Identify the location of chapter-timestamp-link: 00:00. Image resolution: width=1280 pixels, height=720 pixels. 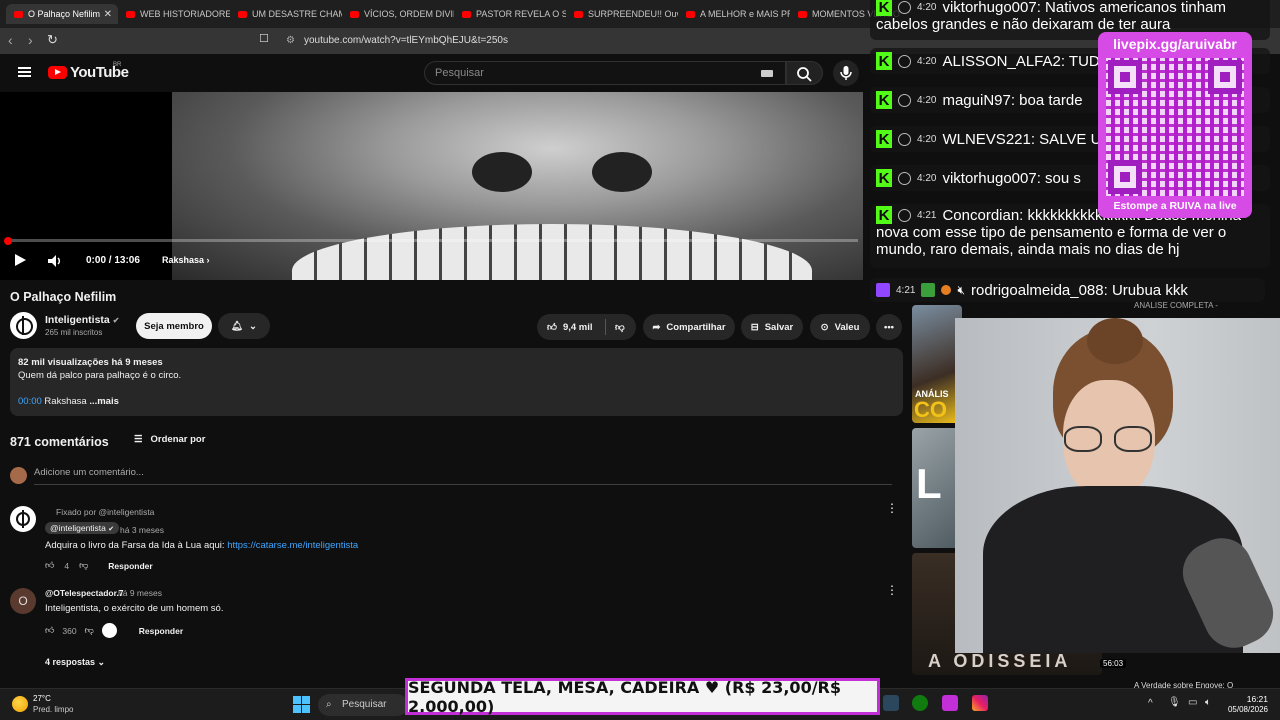
(30, 401).